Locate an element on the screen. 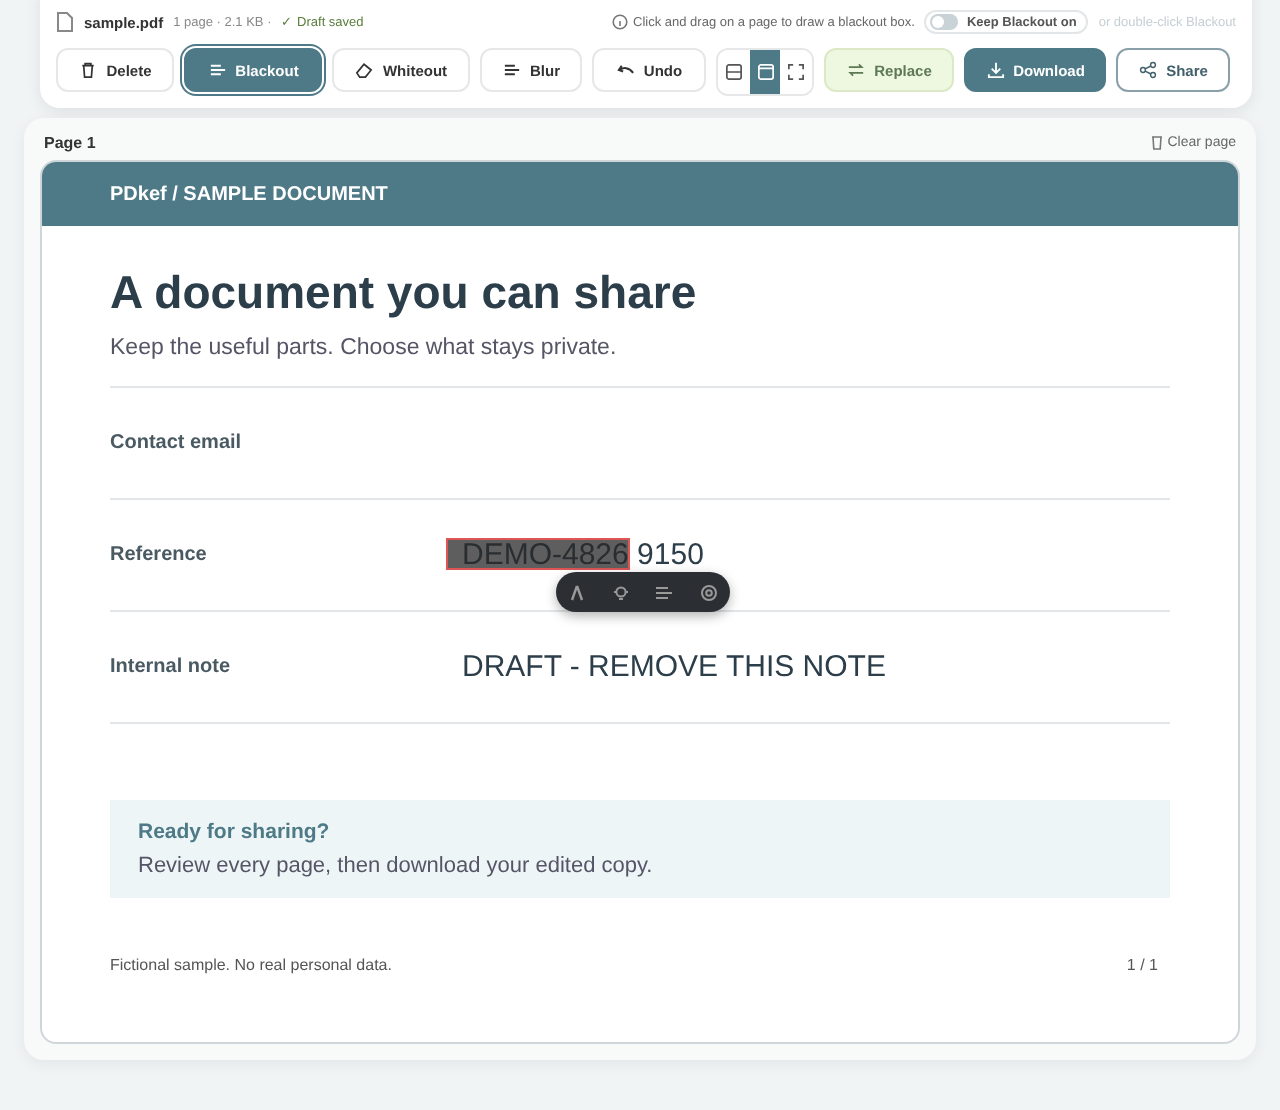  download-icon is located at coordinates (995, 70).